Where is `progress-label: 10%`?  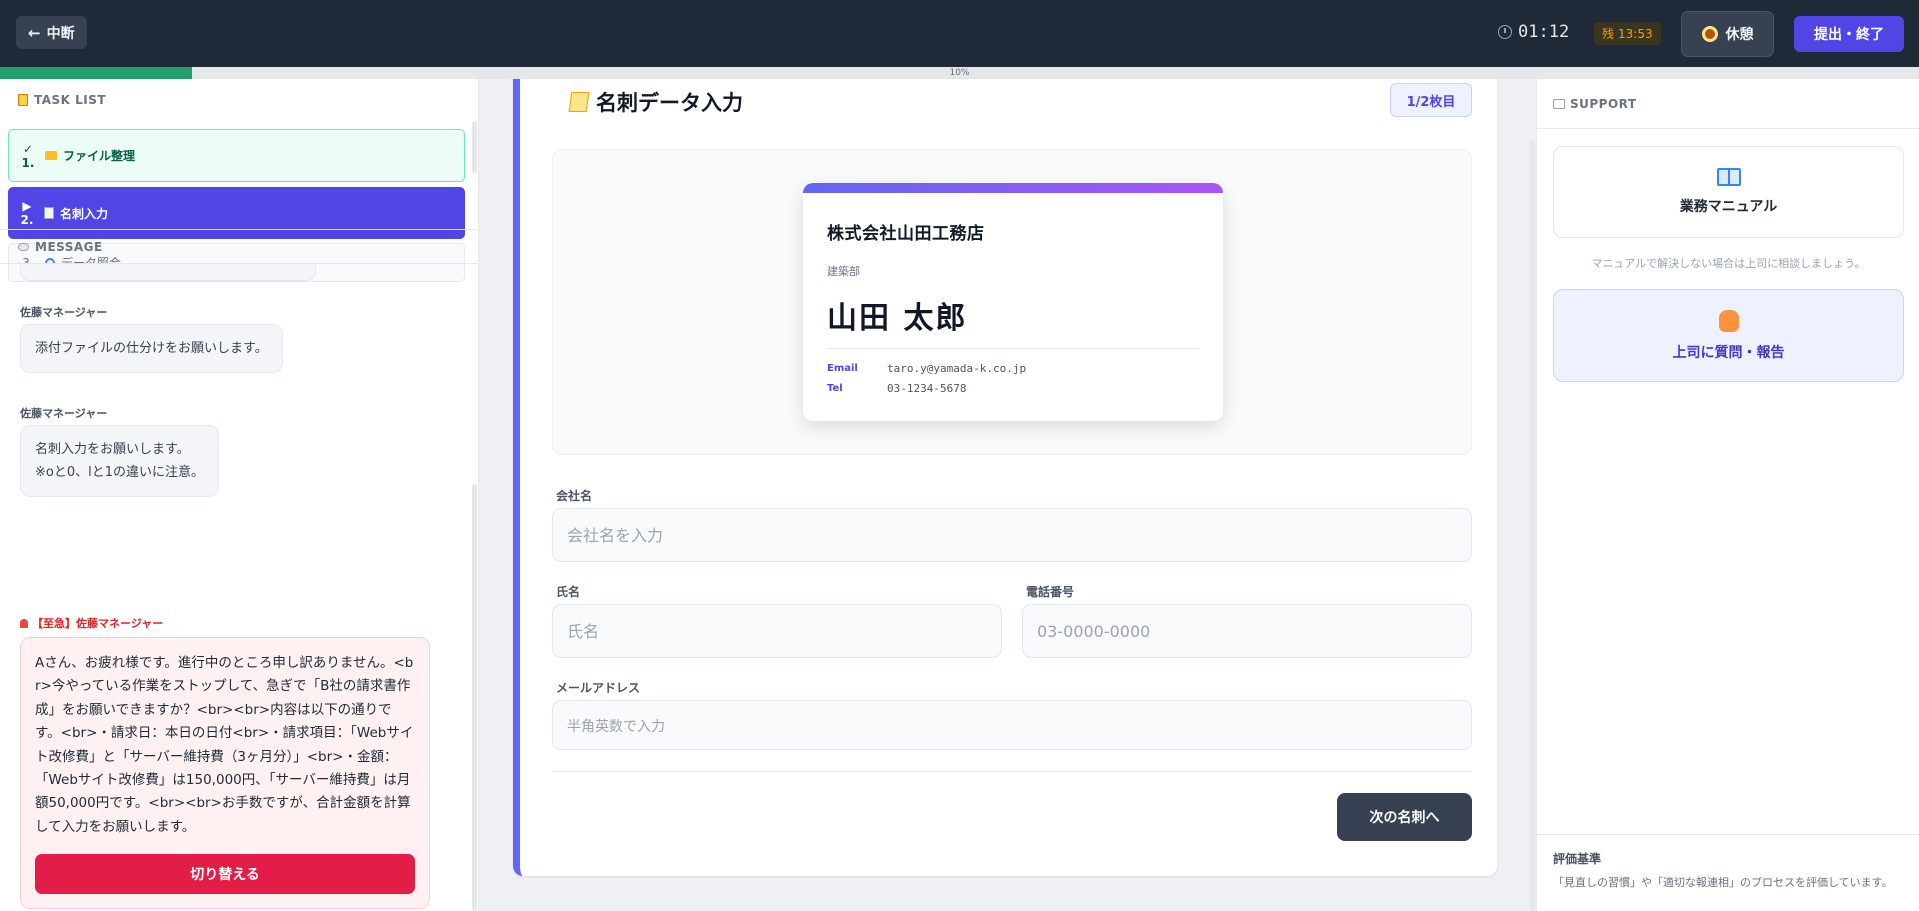 progress-label: 10% is located at coordinates (959, 73).